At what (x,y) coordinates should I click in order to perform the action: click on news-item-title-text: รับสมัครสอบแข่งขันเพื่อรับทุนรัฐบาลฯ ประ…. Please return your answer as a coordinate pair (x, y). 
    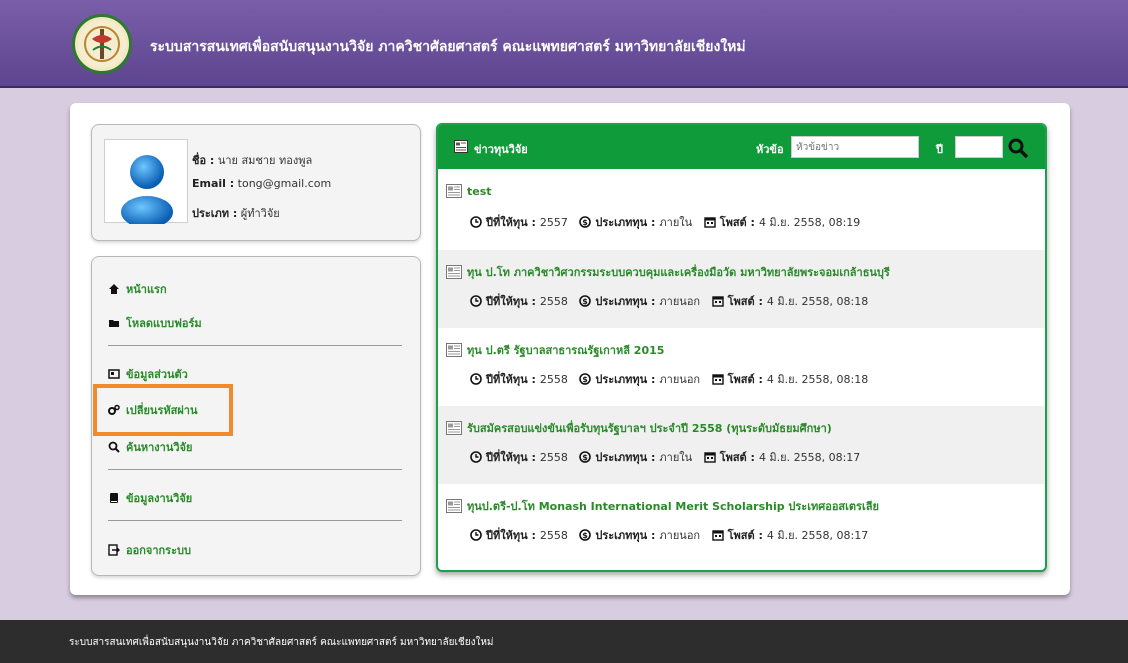
    Looking at the image, I should click on (649, 428).